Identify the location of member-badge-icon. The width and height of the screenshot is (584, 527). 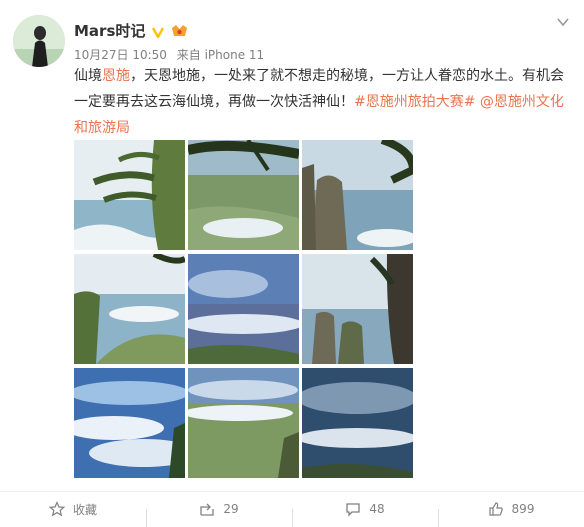
(179, 30).